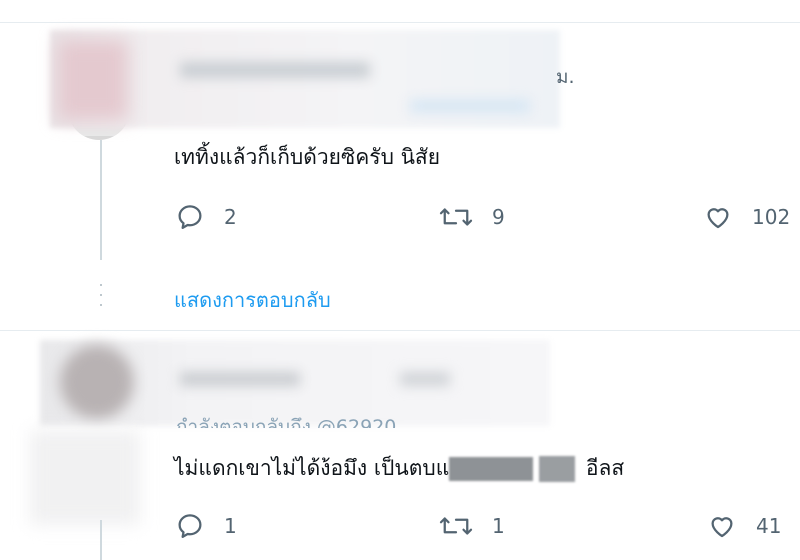 This screenshot has width=800, height=560. Describe the element at coordinates (771, 217) in the screenshot. I see `like-count: 102` at that location.